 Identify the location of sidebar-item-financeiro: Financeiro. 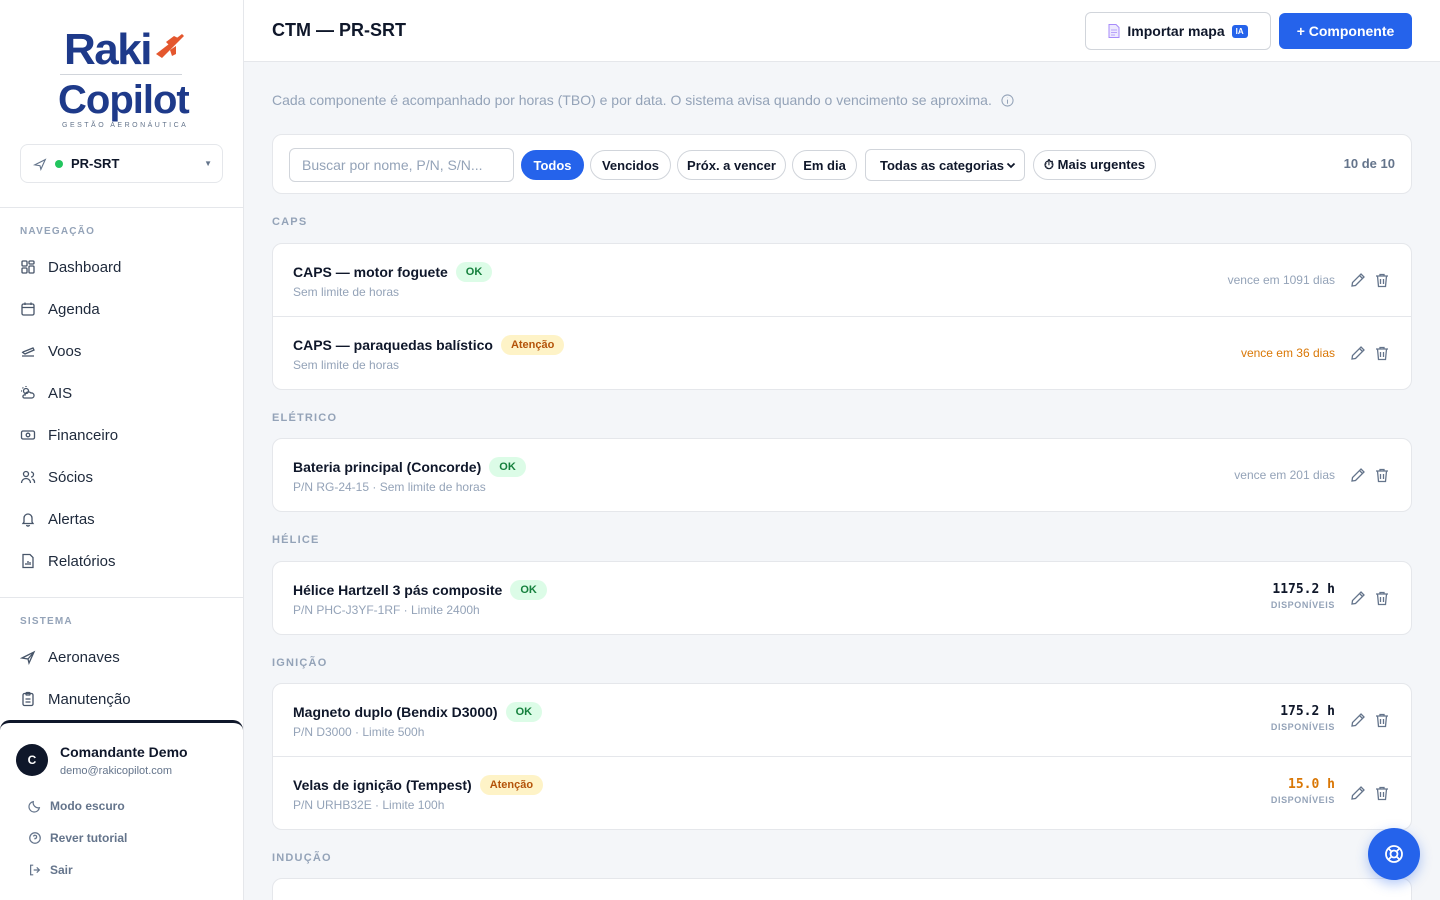
(122, 435).